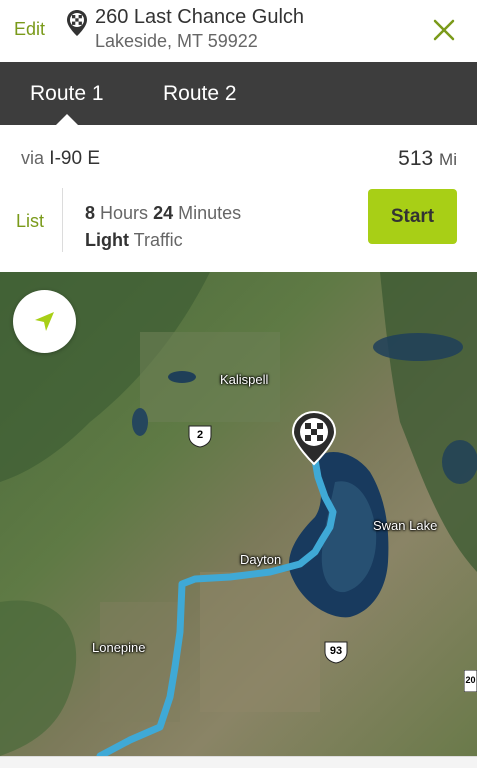 The height and width of the screenshot is (768, 477). What do you see at coordinates (261, 559) in the screenshot?
I see `map-label-dayton: Dayton` at bounding box center [261, 559].